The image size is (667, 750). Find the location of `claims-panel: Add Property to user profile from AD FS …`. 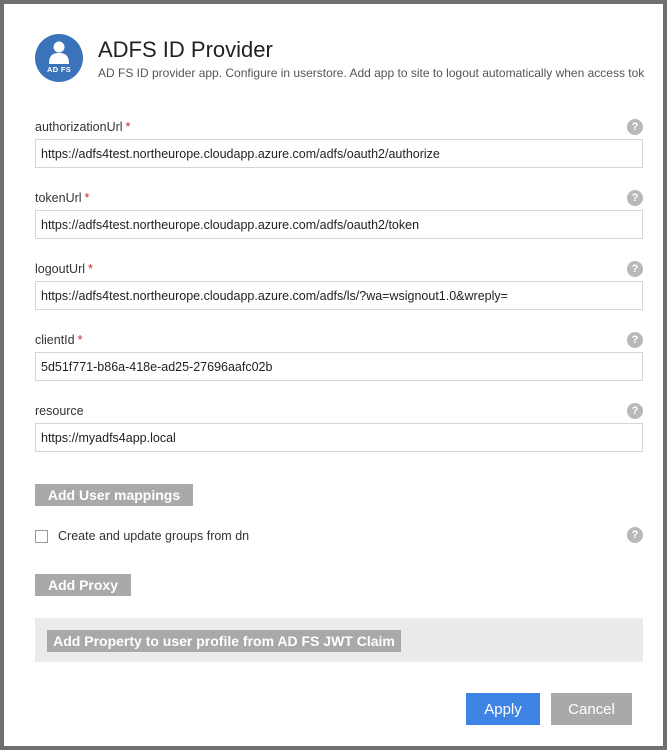

claims-panel: Add Property to user profile from AD FS … is located at coordinates (339, 640).